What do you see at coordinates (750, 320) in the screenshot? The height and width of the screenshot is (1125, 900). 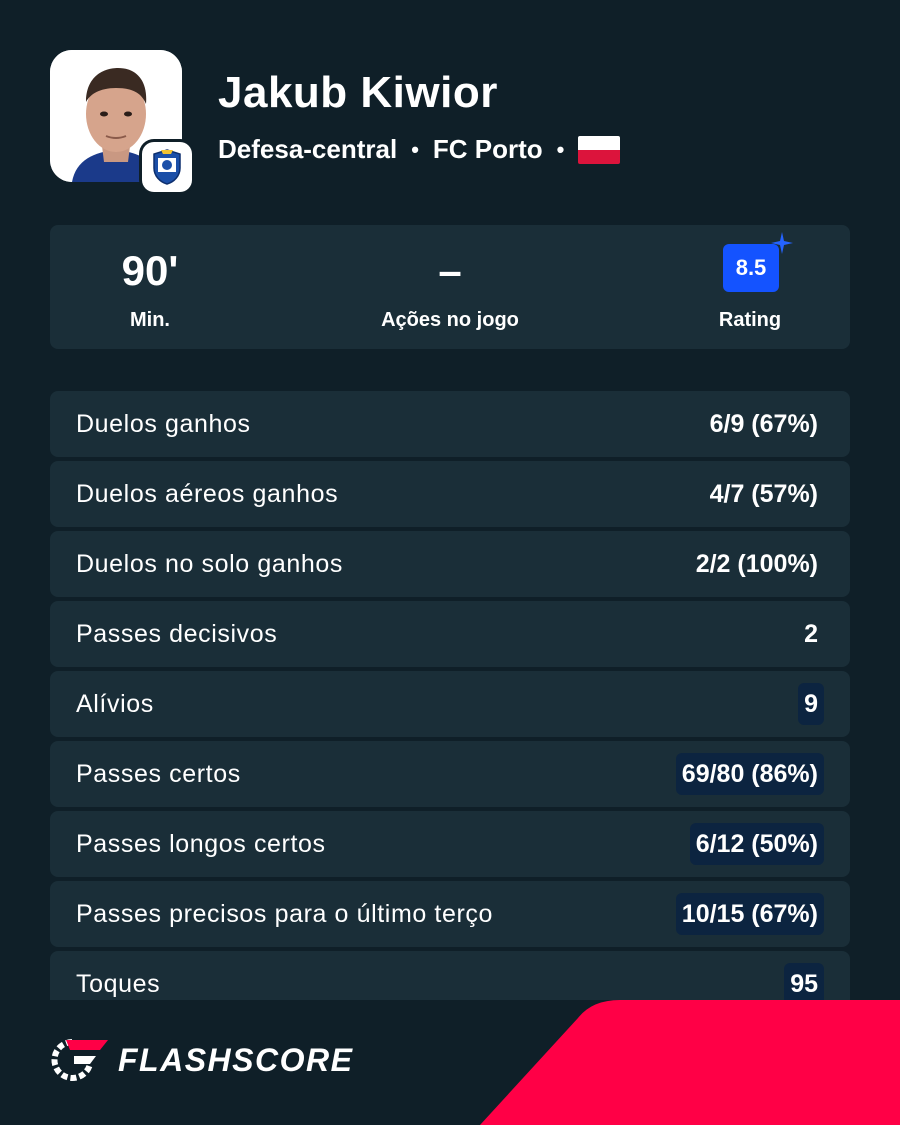 I see `rating-label: Rating` at bounding box center [750, 320].